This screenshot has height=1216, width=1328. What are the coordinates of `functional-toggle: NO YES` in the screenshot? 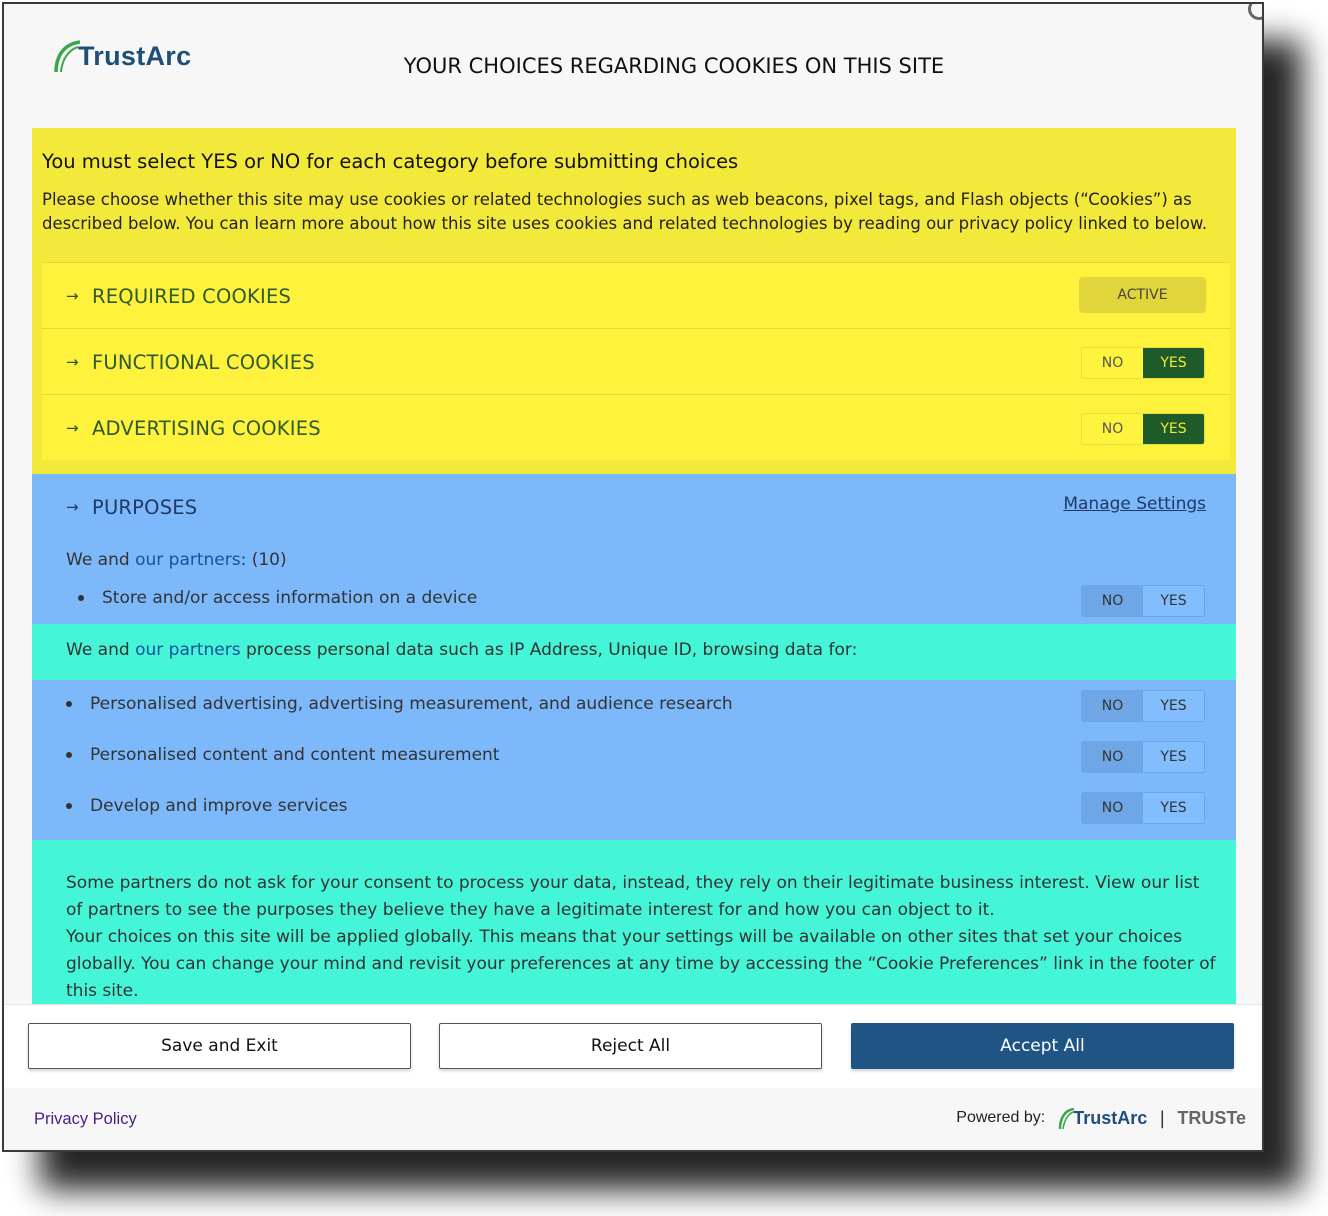 It's located at (1143, 363).